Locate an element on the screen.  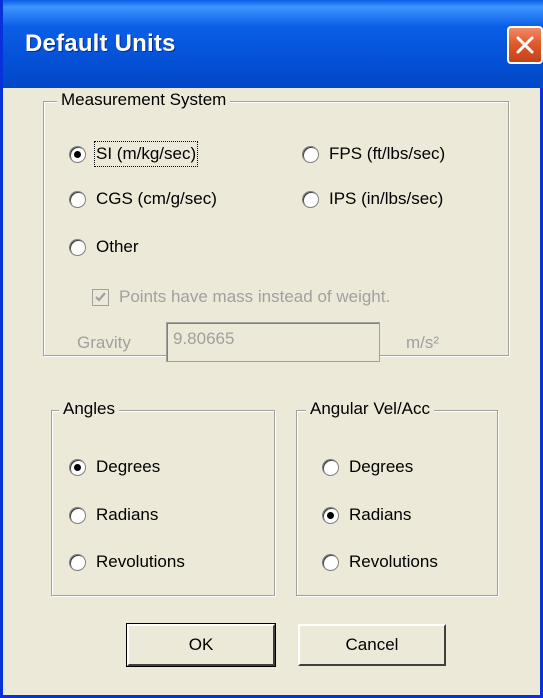
angles-radio-degrees-label: Degrees is located at coordinates (128, 466).